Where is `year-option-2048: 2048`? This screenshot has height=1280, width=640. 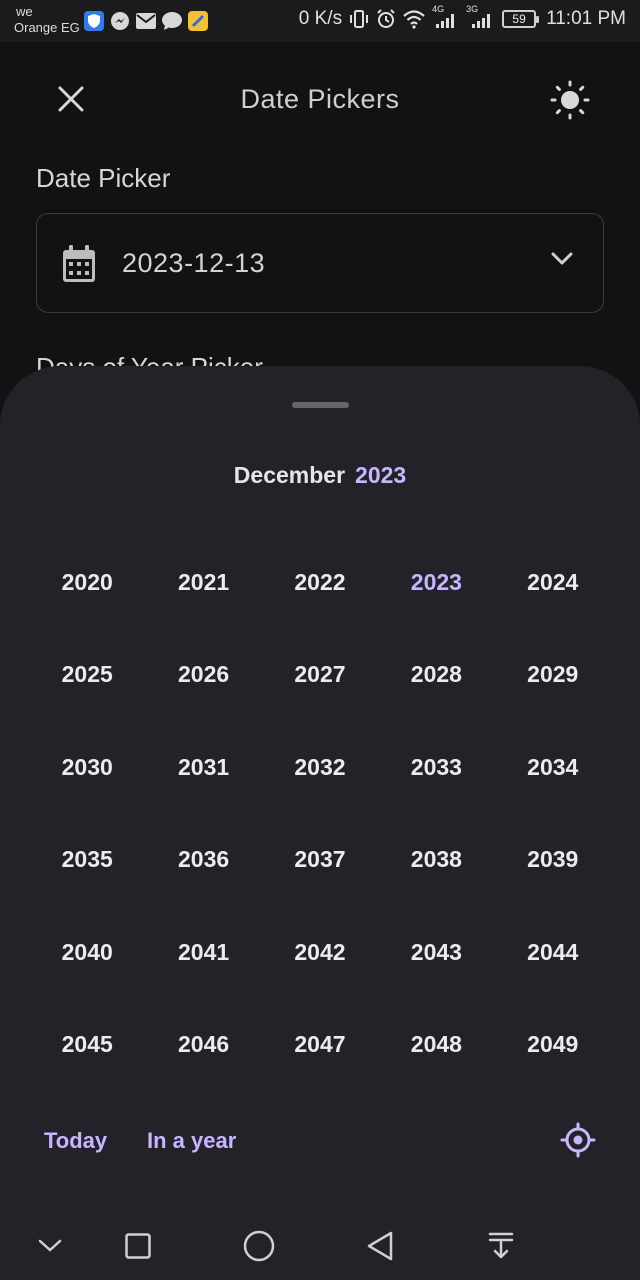 year-option-2048: 2048 is located at coordinates (436, 1045).